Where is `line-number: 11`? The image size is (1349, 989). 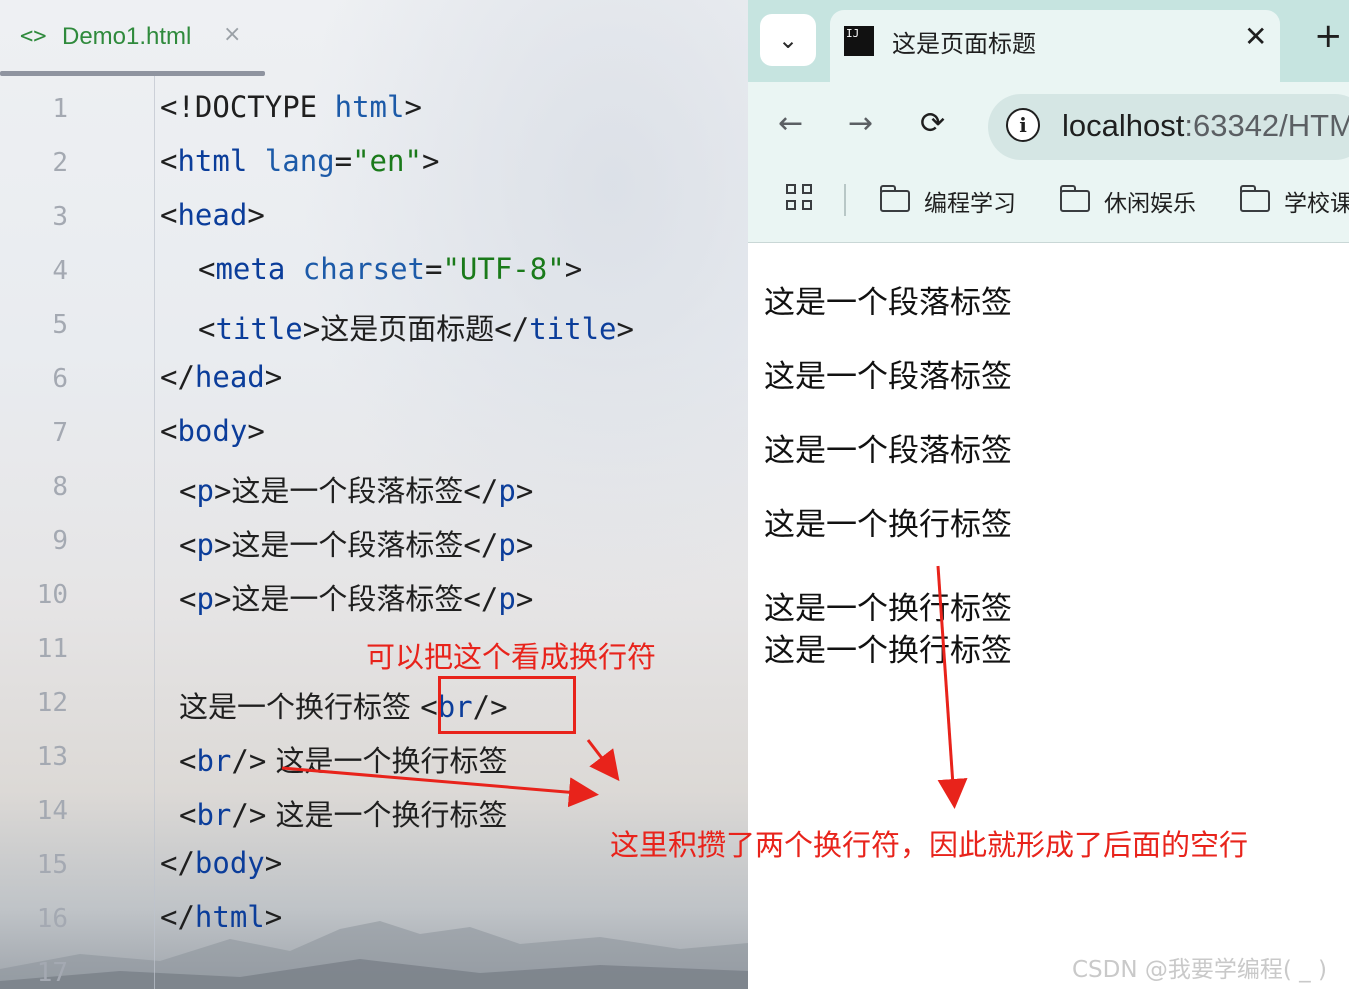 line-number: 11 is located at coordinates (52, 649).